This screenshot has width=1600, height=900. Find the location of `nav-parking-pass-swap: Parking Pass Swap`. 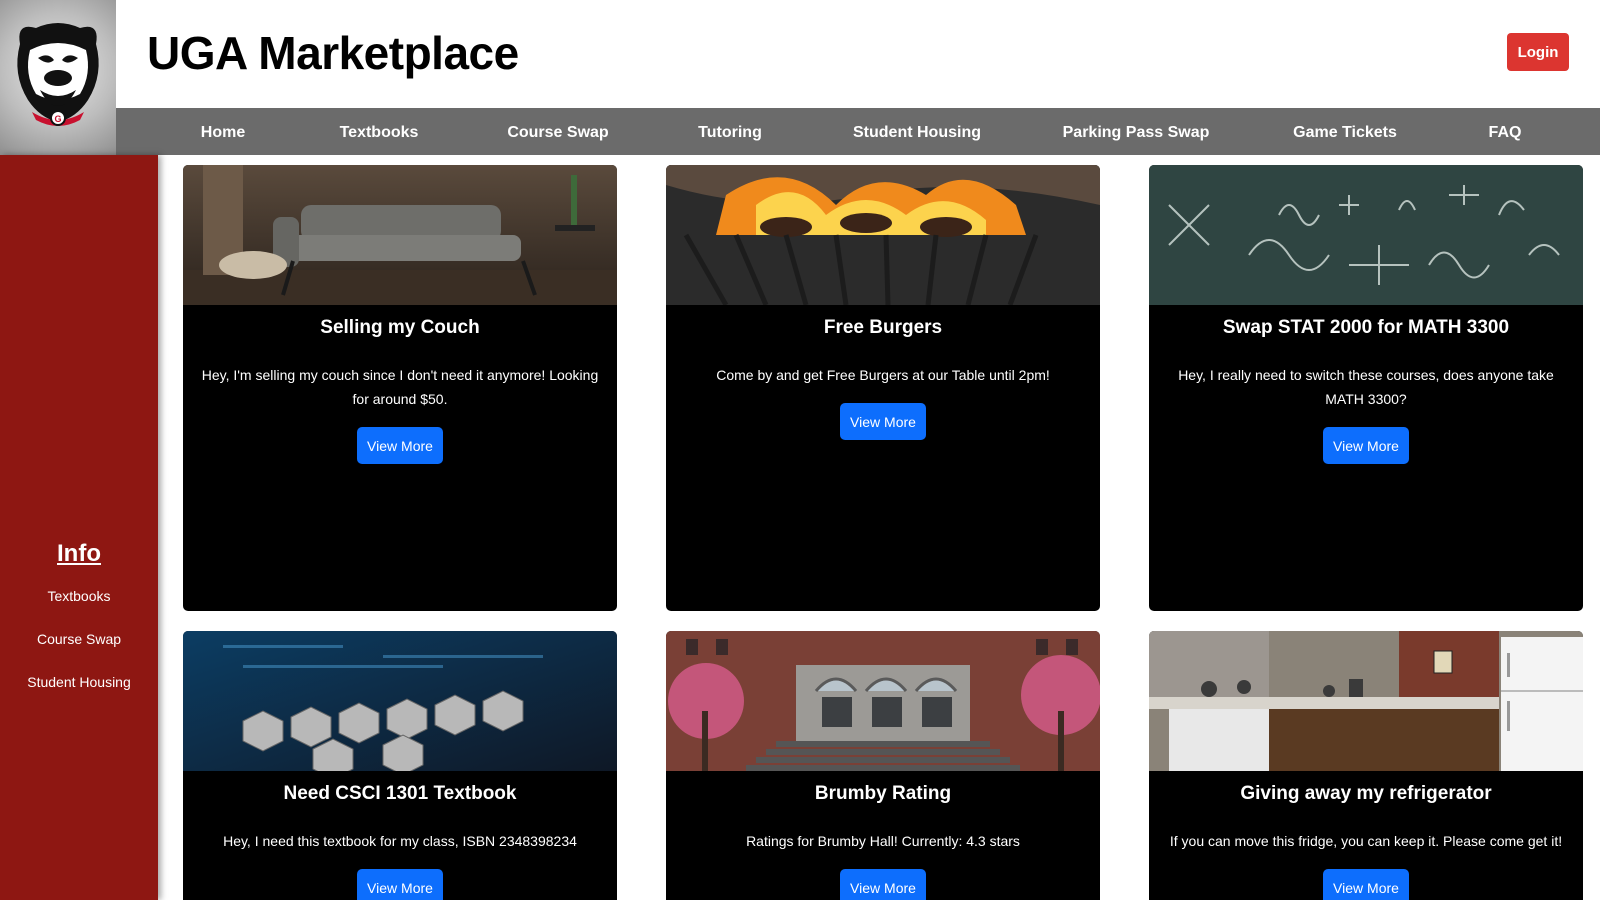

nav-parking-pass-swap: Parking Pass Swap is located at coordinates (1136, 131).